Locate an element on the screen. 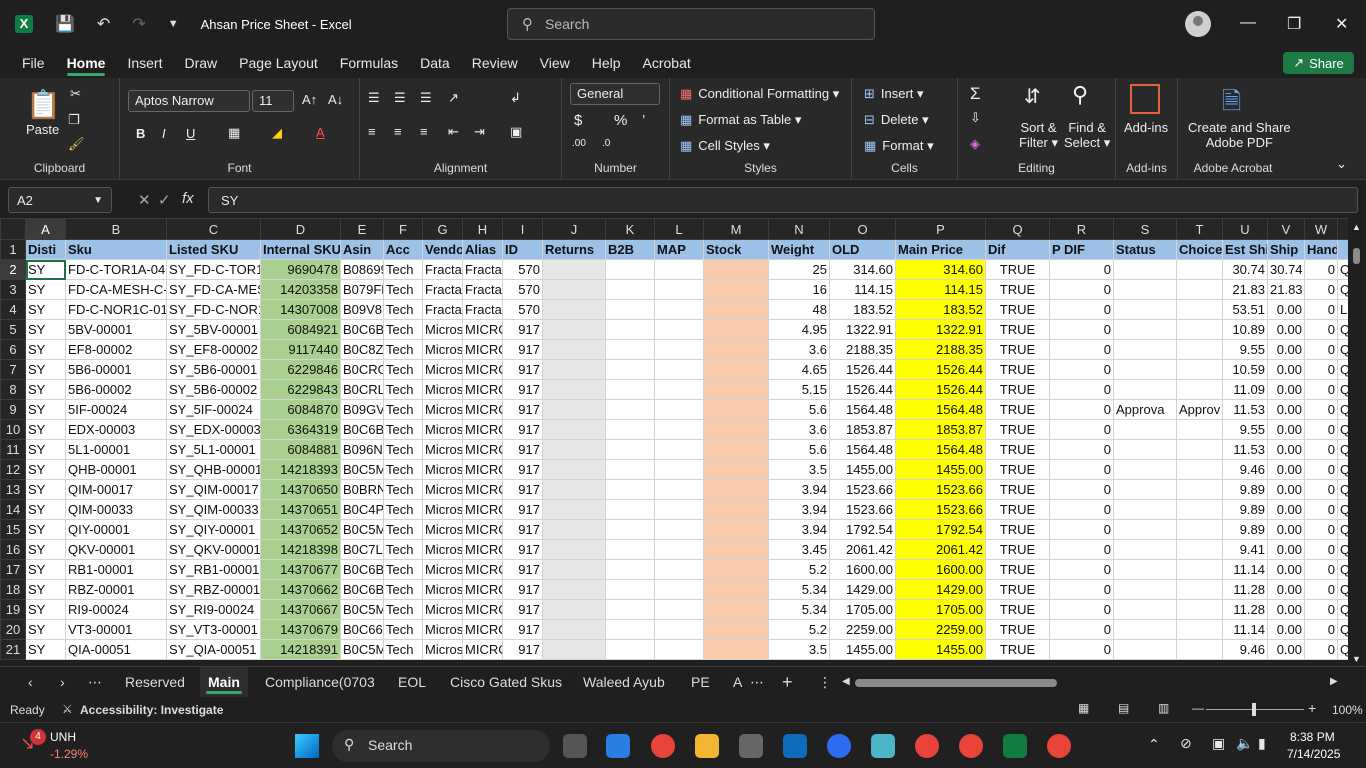 This screenshot has width=1366, height=768. row-header: 13 is located at coordinates (13, 489).